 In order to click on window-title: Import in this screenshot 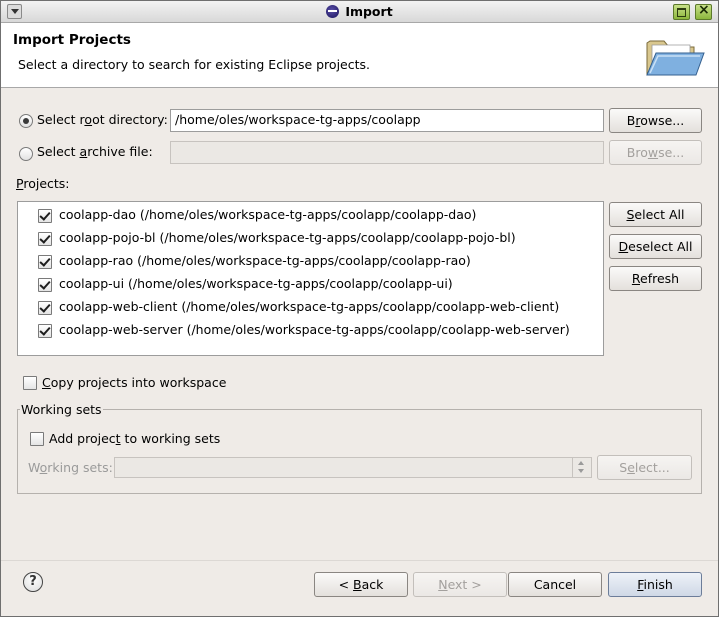, I will do `click(359, 11)`.